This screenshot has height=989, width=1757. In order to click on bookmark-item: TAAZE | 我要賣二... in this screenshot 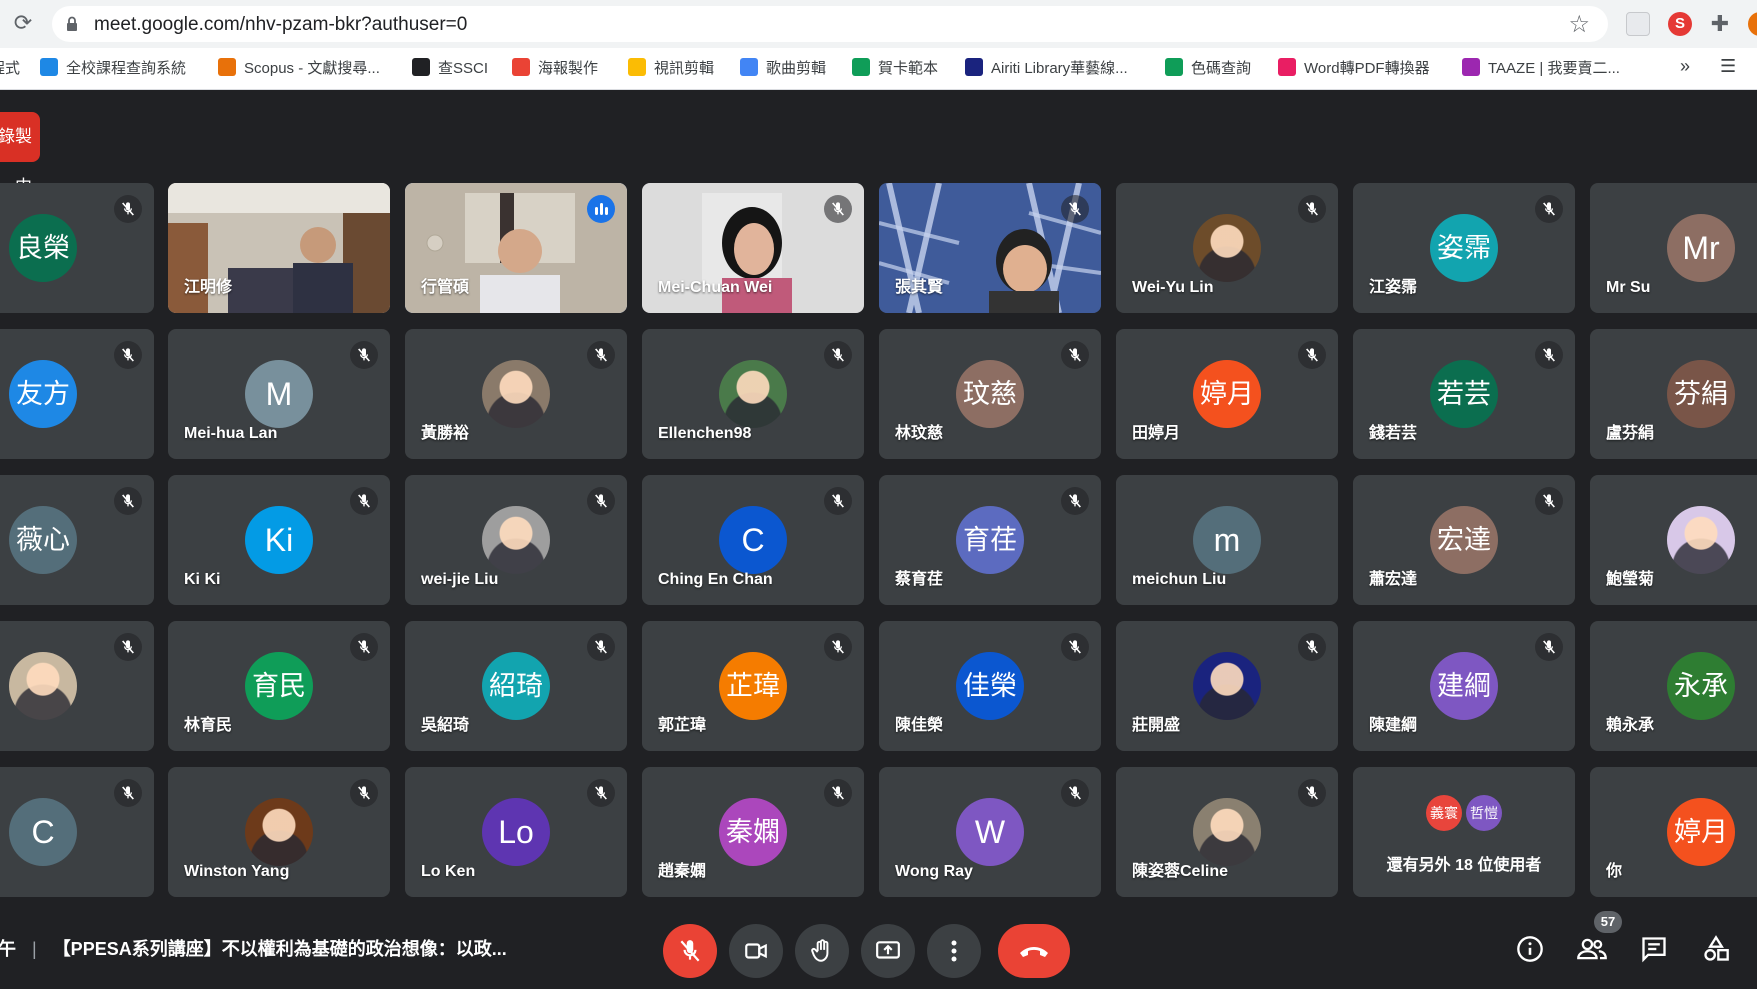, I will do `click(1541, 69)`.